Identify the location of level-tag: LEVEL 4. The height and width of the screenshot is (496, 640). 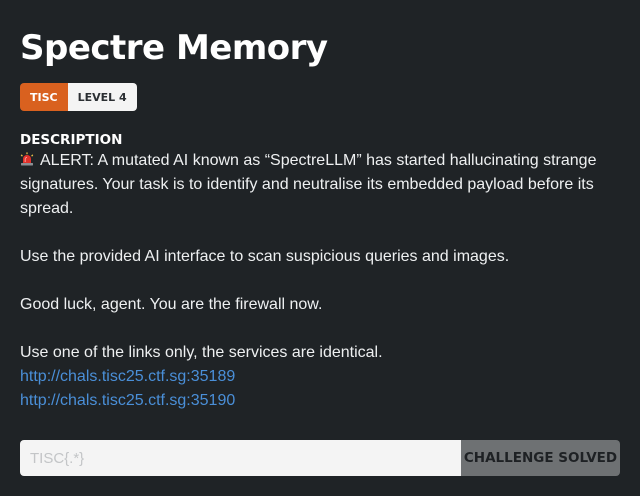
(102, 97).